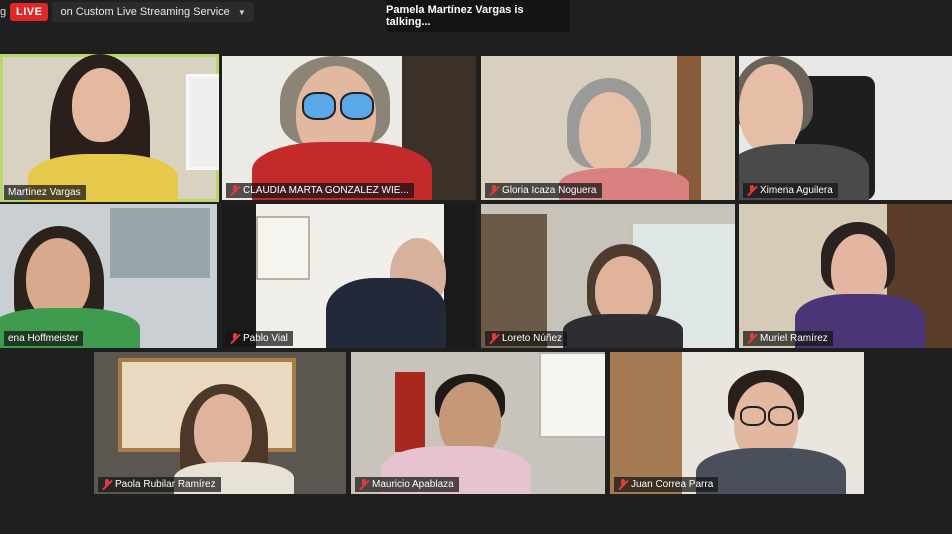 The width and height of the screenshot is (952, 534). What do you see at coordinates (608, 276) in the screenshot?
I see `video-tile: Loreto Núñez` at bounding box center [608, 276].